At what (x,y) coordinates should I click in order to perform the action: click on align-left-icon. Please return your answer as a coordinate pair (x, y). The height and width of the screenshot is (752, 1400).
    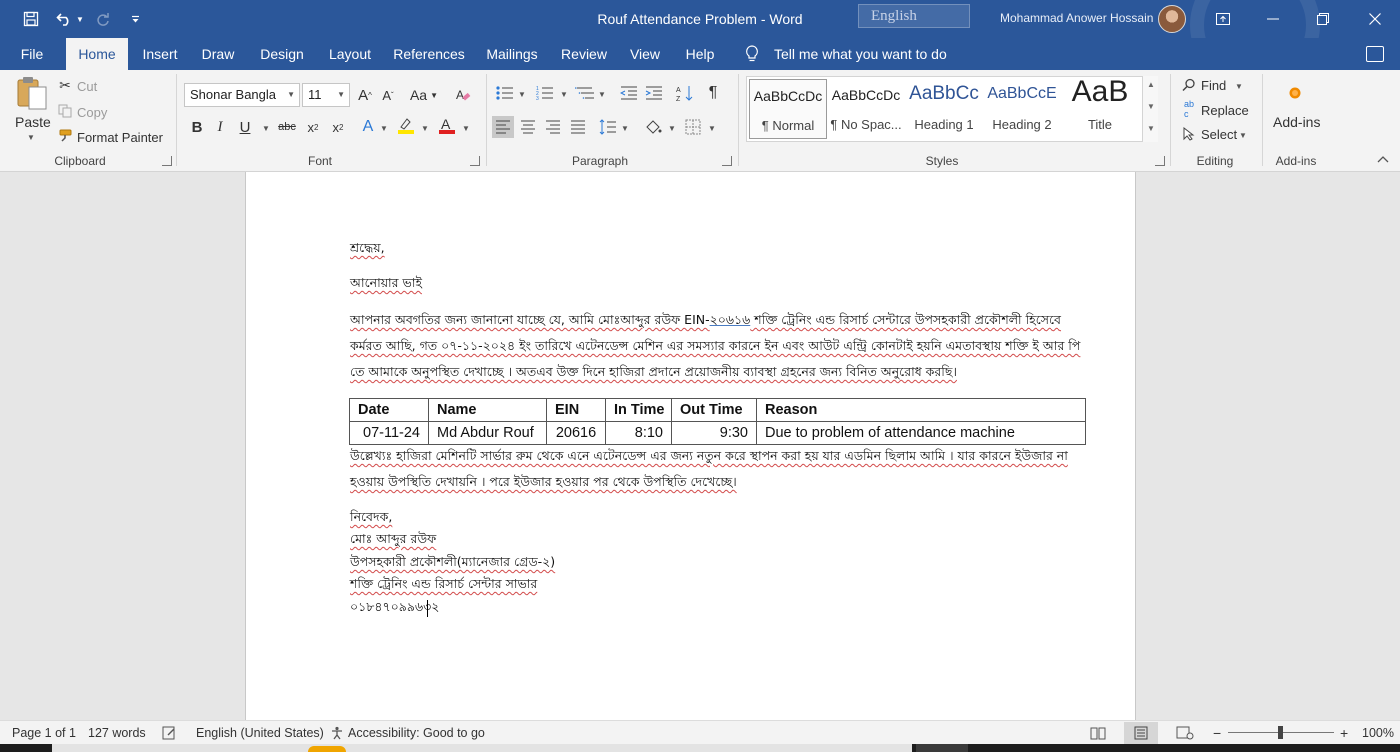
    Looking at the image, I should click on (503, 127).